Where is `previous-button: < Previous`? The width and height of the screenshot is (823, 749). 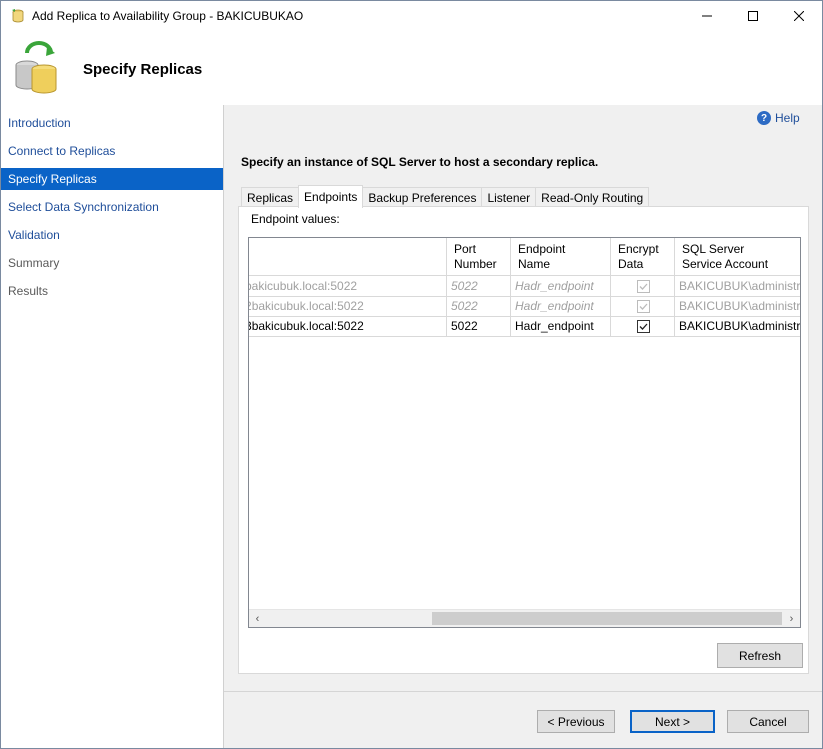 previous-button: < Previous is located at coordinates (576, 721).